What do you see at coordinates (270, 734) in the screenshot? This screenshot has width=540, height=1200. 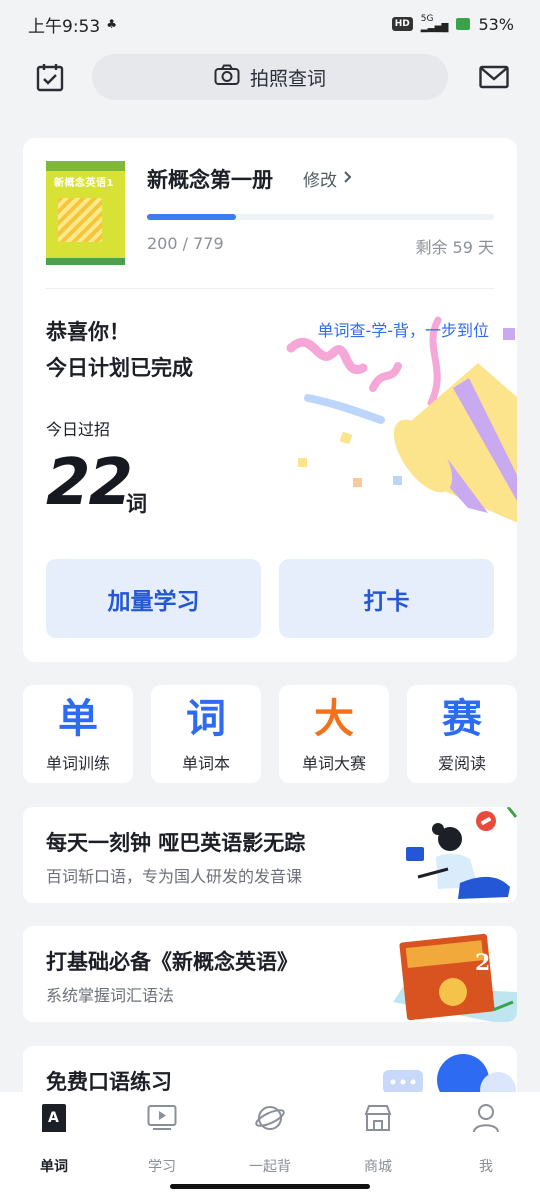 I see `feature-tiles: 单 单词训练 词 单词本 大 单词大赛 赛 爱阅读` at bounding box center [270, 734].